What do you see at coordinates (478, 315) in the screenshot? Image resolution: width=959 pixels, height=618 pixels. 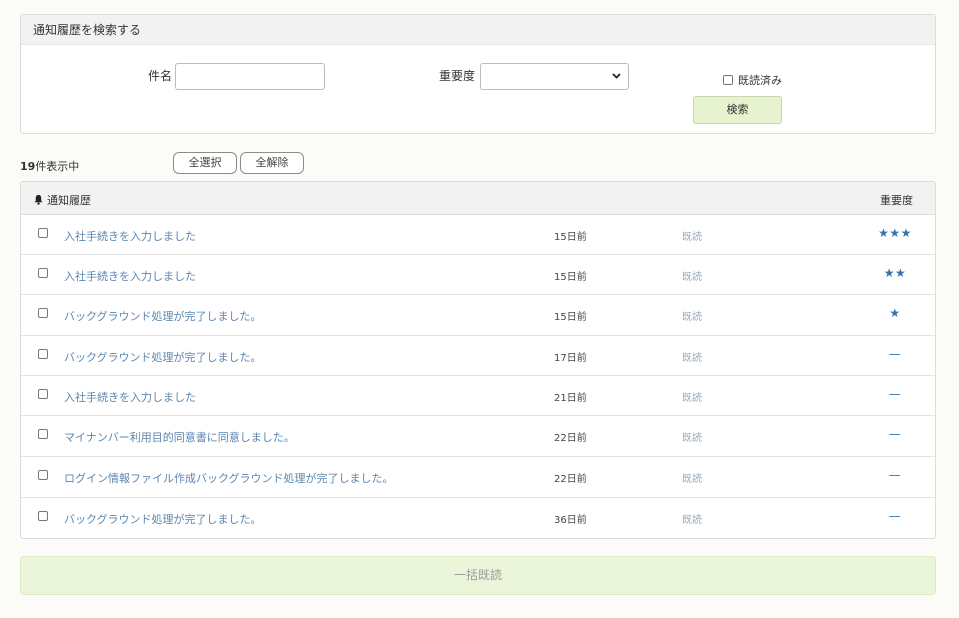 I see `table-row: バックグラウンド処理が完了しました。 15日前 既読 ★` at bounding box center [478, 315].